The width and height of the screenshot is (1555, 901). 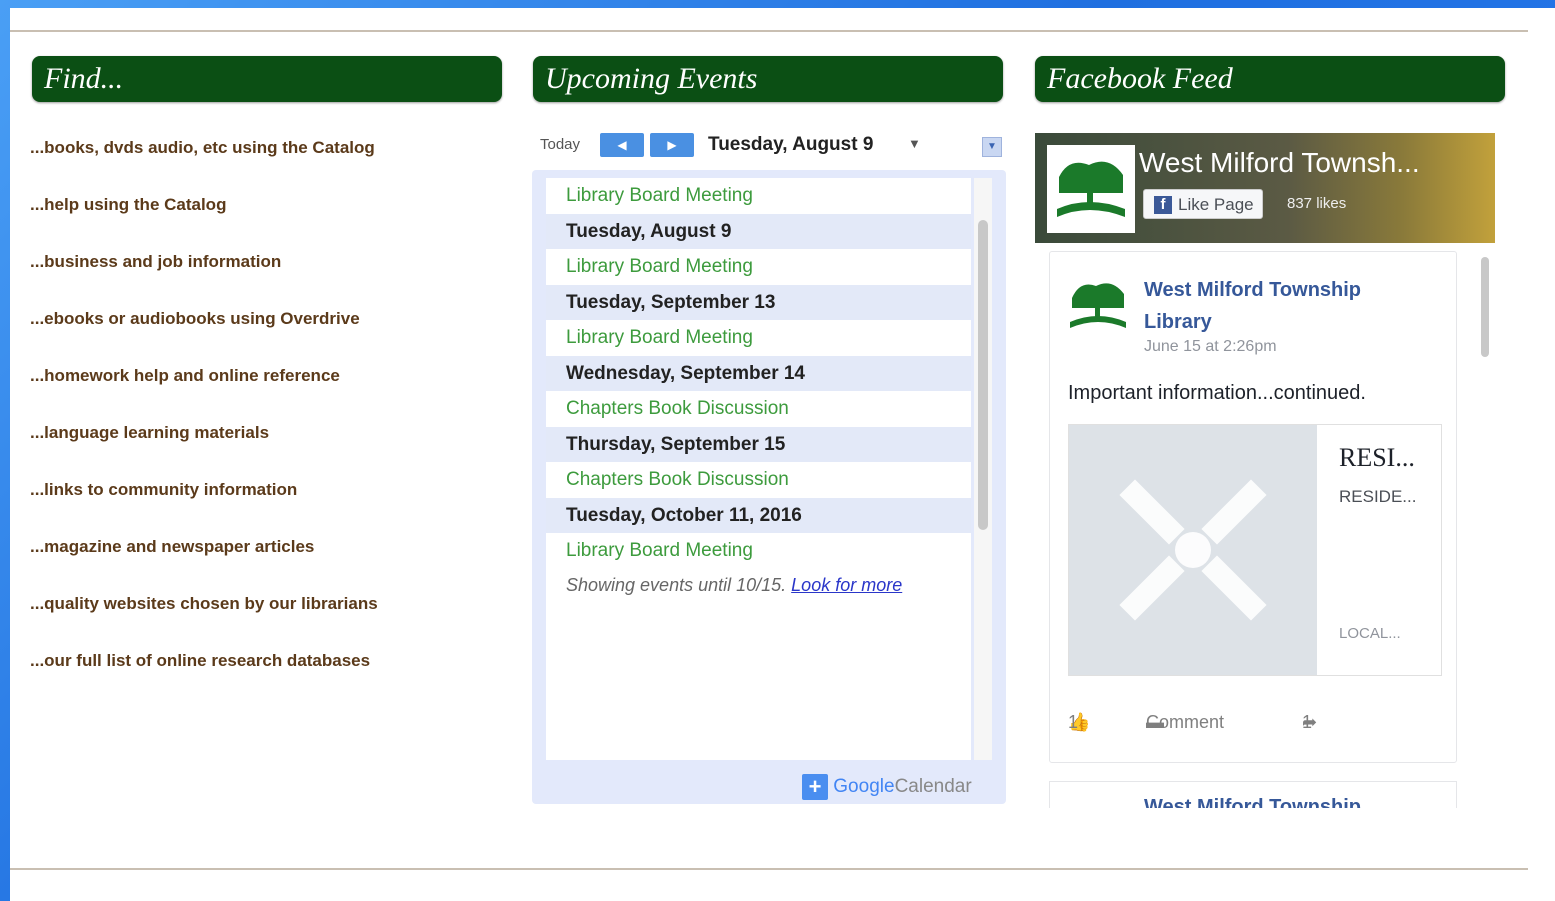 What do you see at coordinates (846, 585) in the screenshot?
I see `look-for-more-link: Look for more` at bounding box center [846, 585].